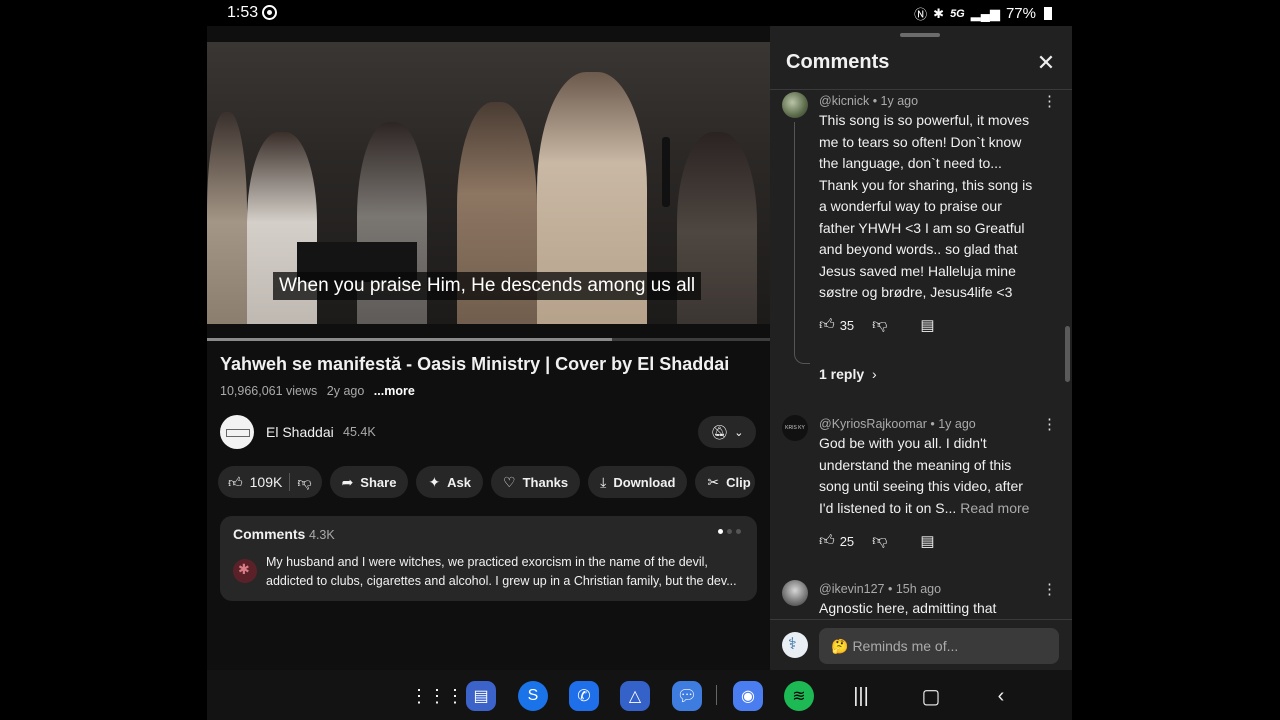 The image size is (1280, 720). Describe the element at coordinates (713, 481) in the screenshot. I see `scissors-icon: ✂` at that location.